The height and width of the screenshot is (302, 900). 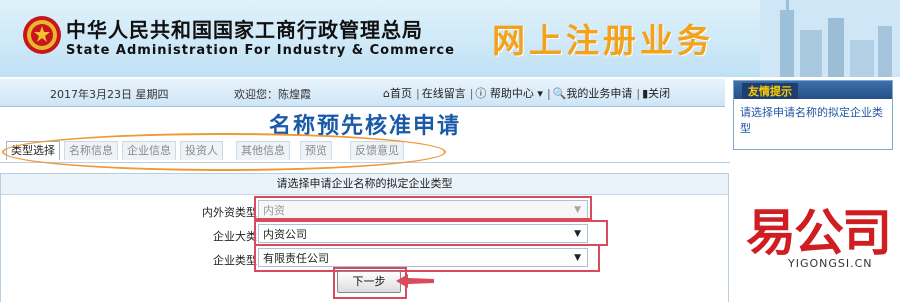 I want to click on home-icon: ⌂, so click(x=386, y=93).